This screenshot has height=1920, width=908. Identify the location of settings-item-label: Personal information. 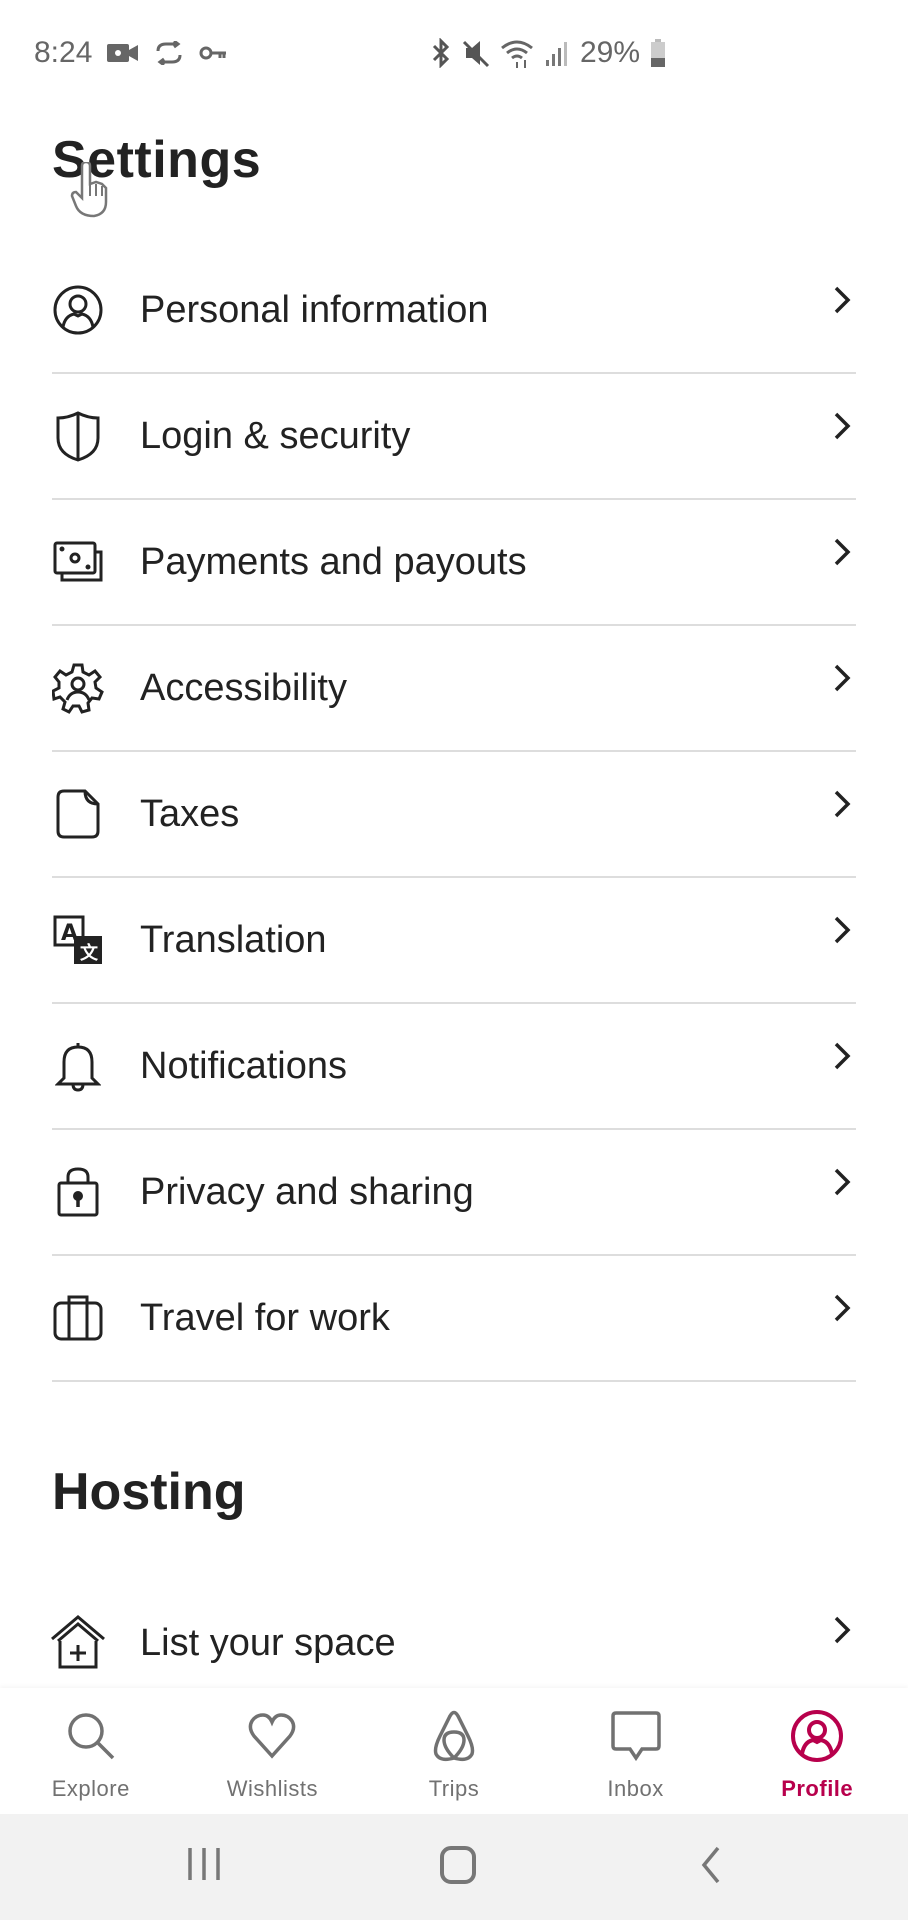
(314, 309).